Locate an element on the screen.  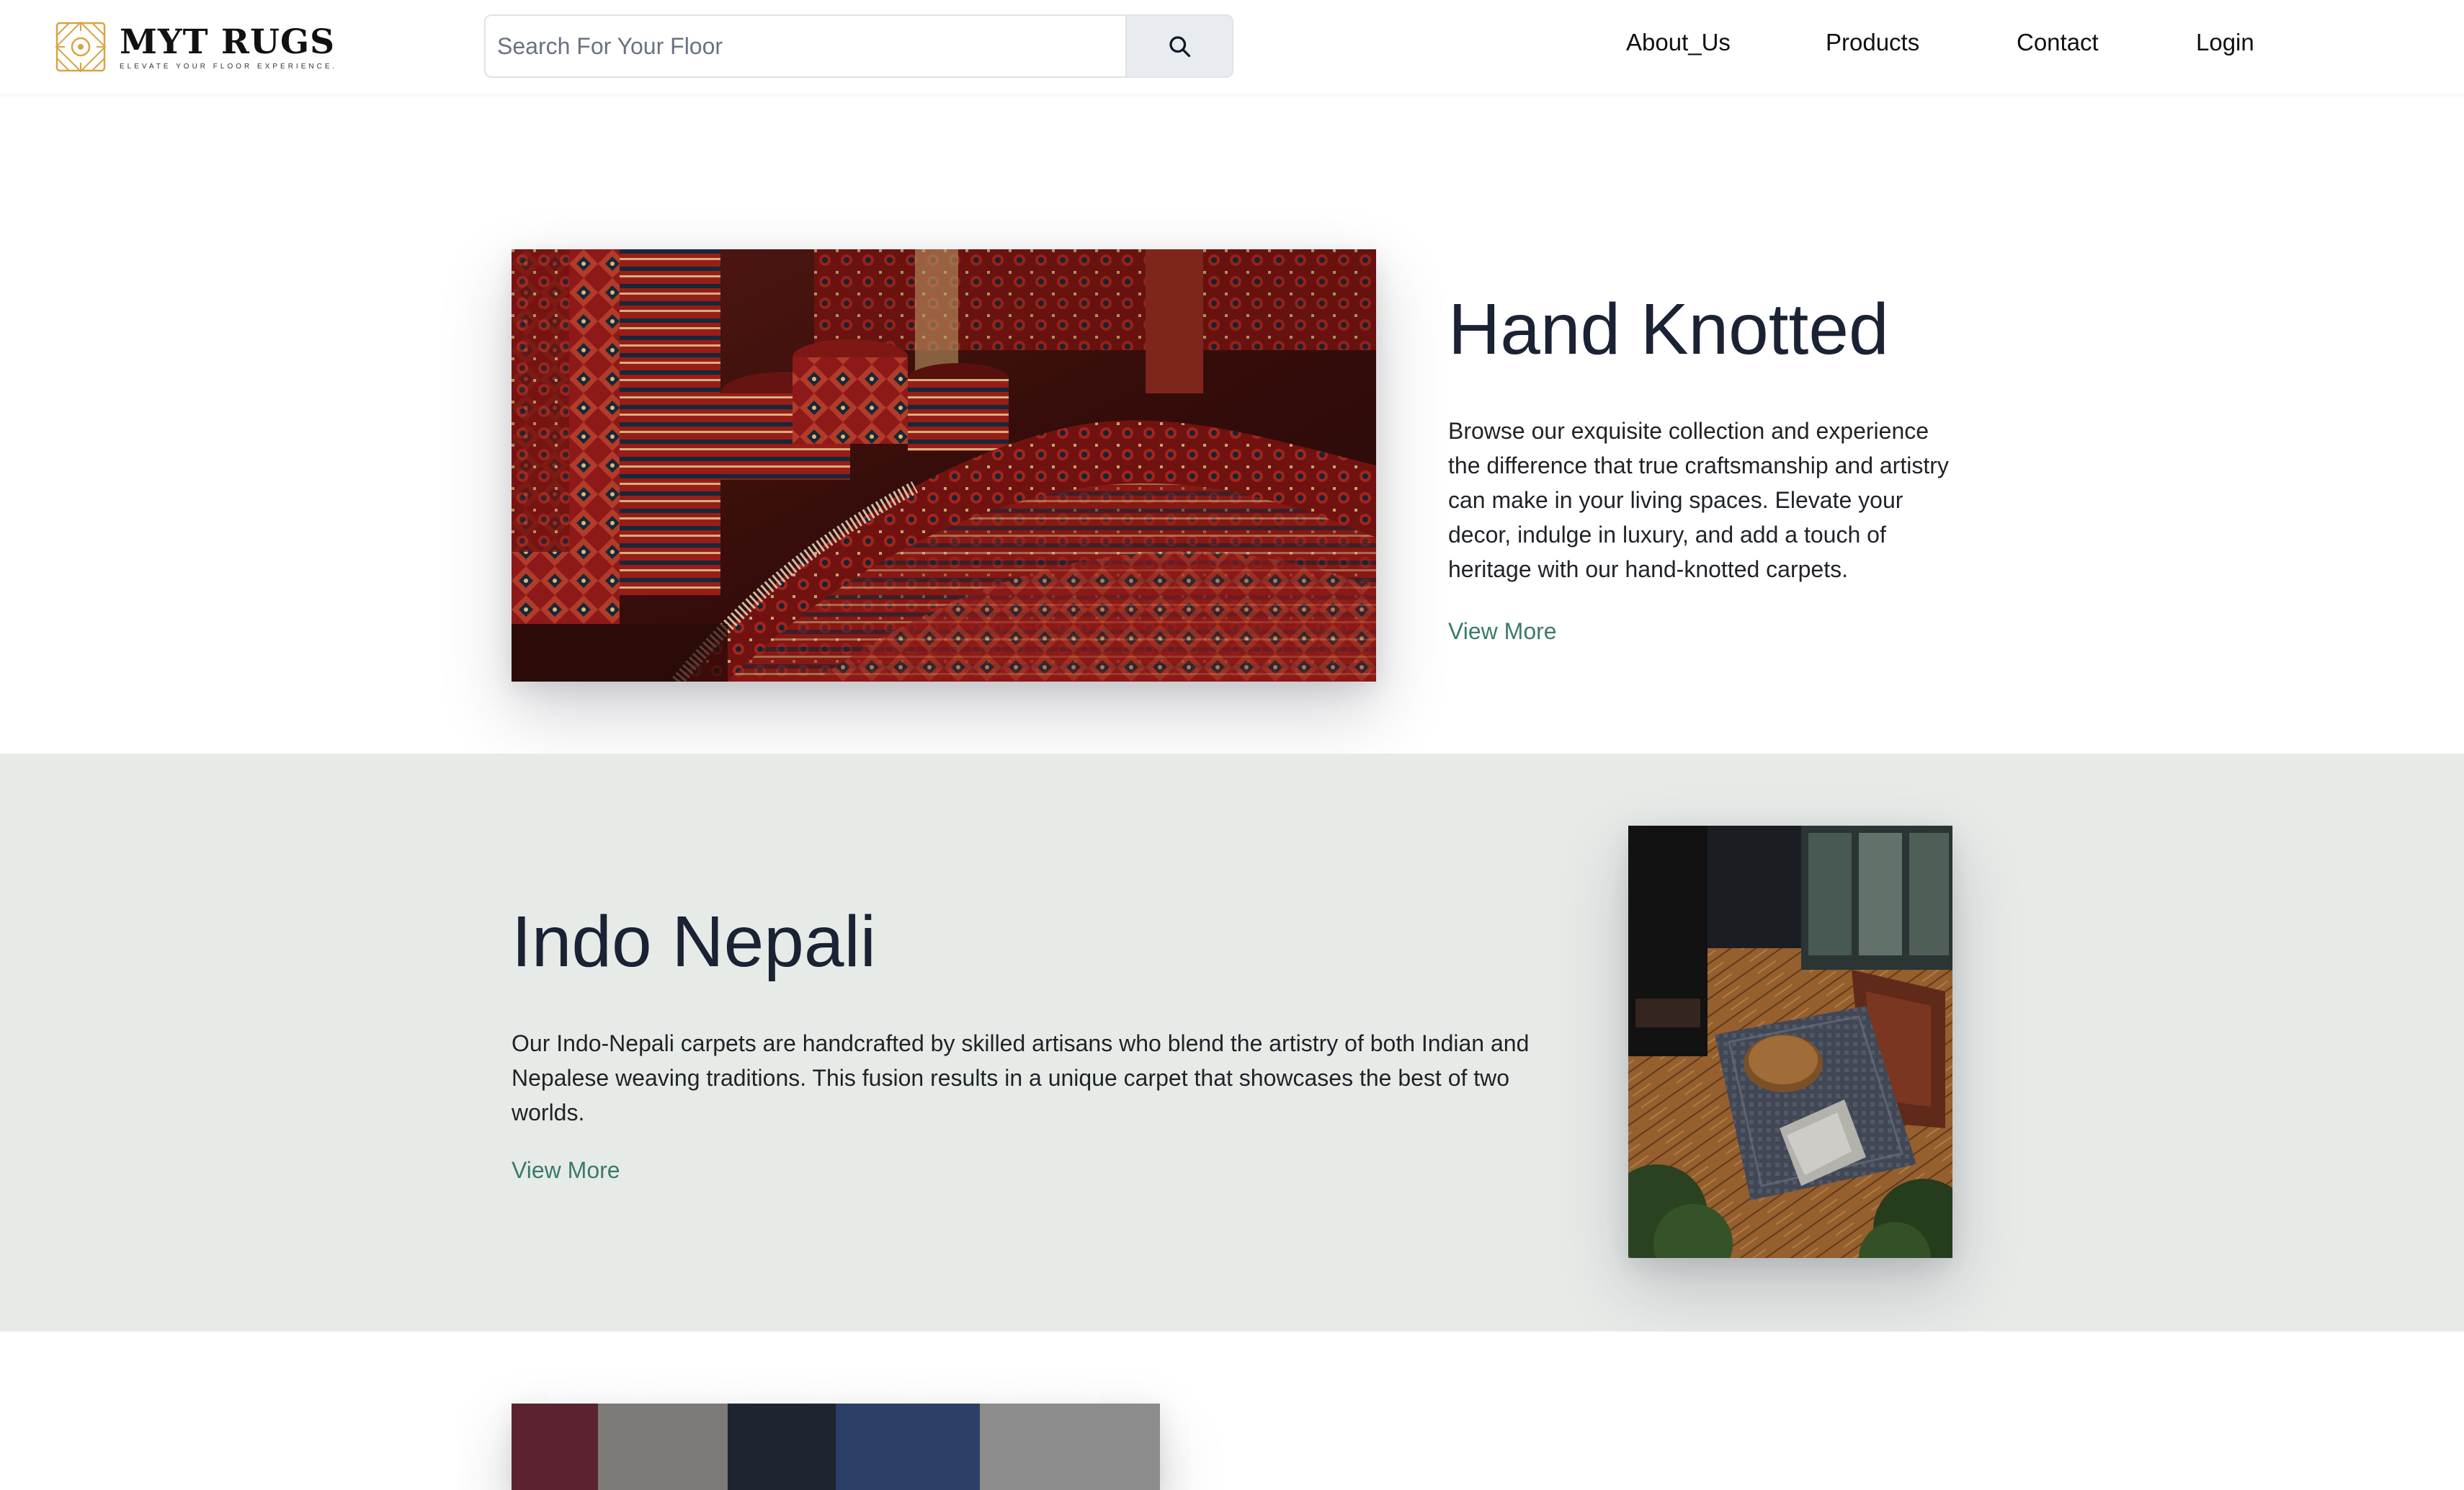
living-room-rug-photo is located at coordinates (1790, 1042).